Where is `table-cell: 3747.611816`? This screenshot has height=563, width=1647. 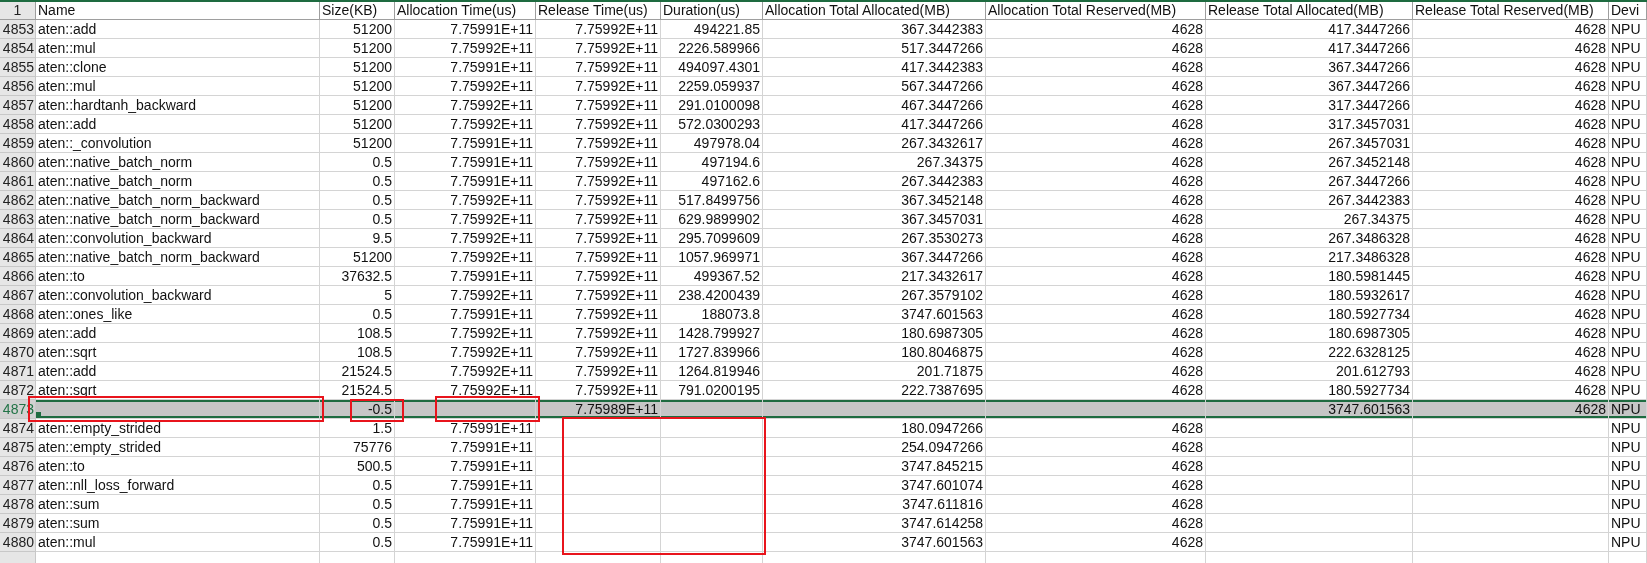 table-cell: 3747.611816 is located at coordinates (874, 504).